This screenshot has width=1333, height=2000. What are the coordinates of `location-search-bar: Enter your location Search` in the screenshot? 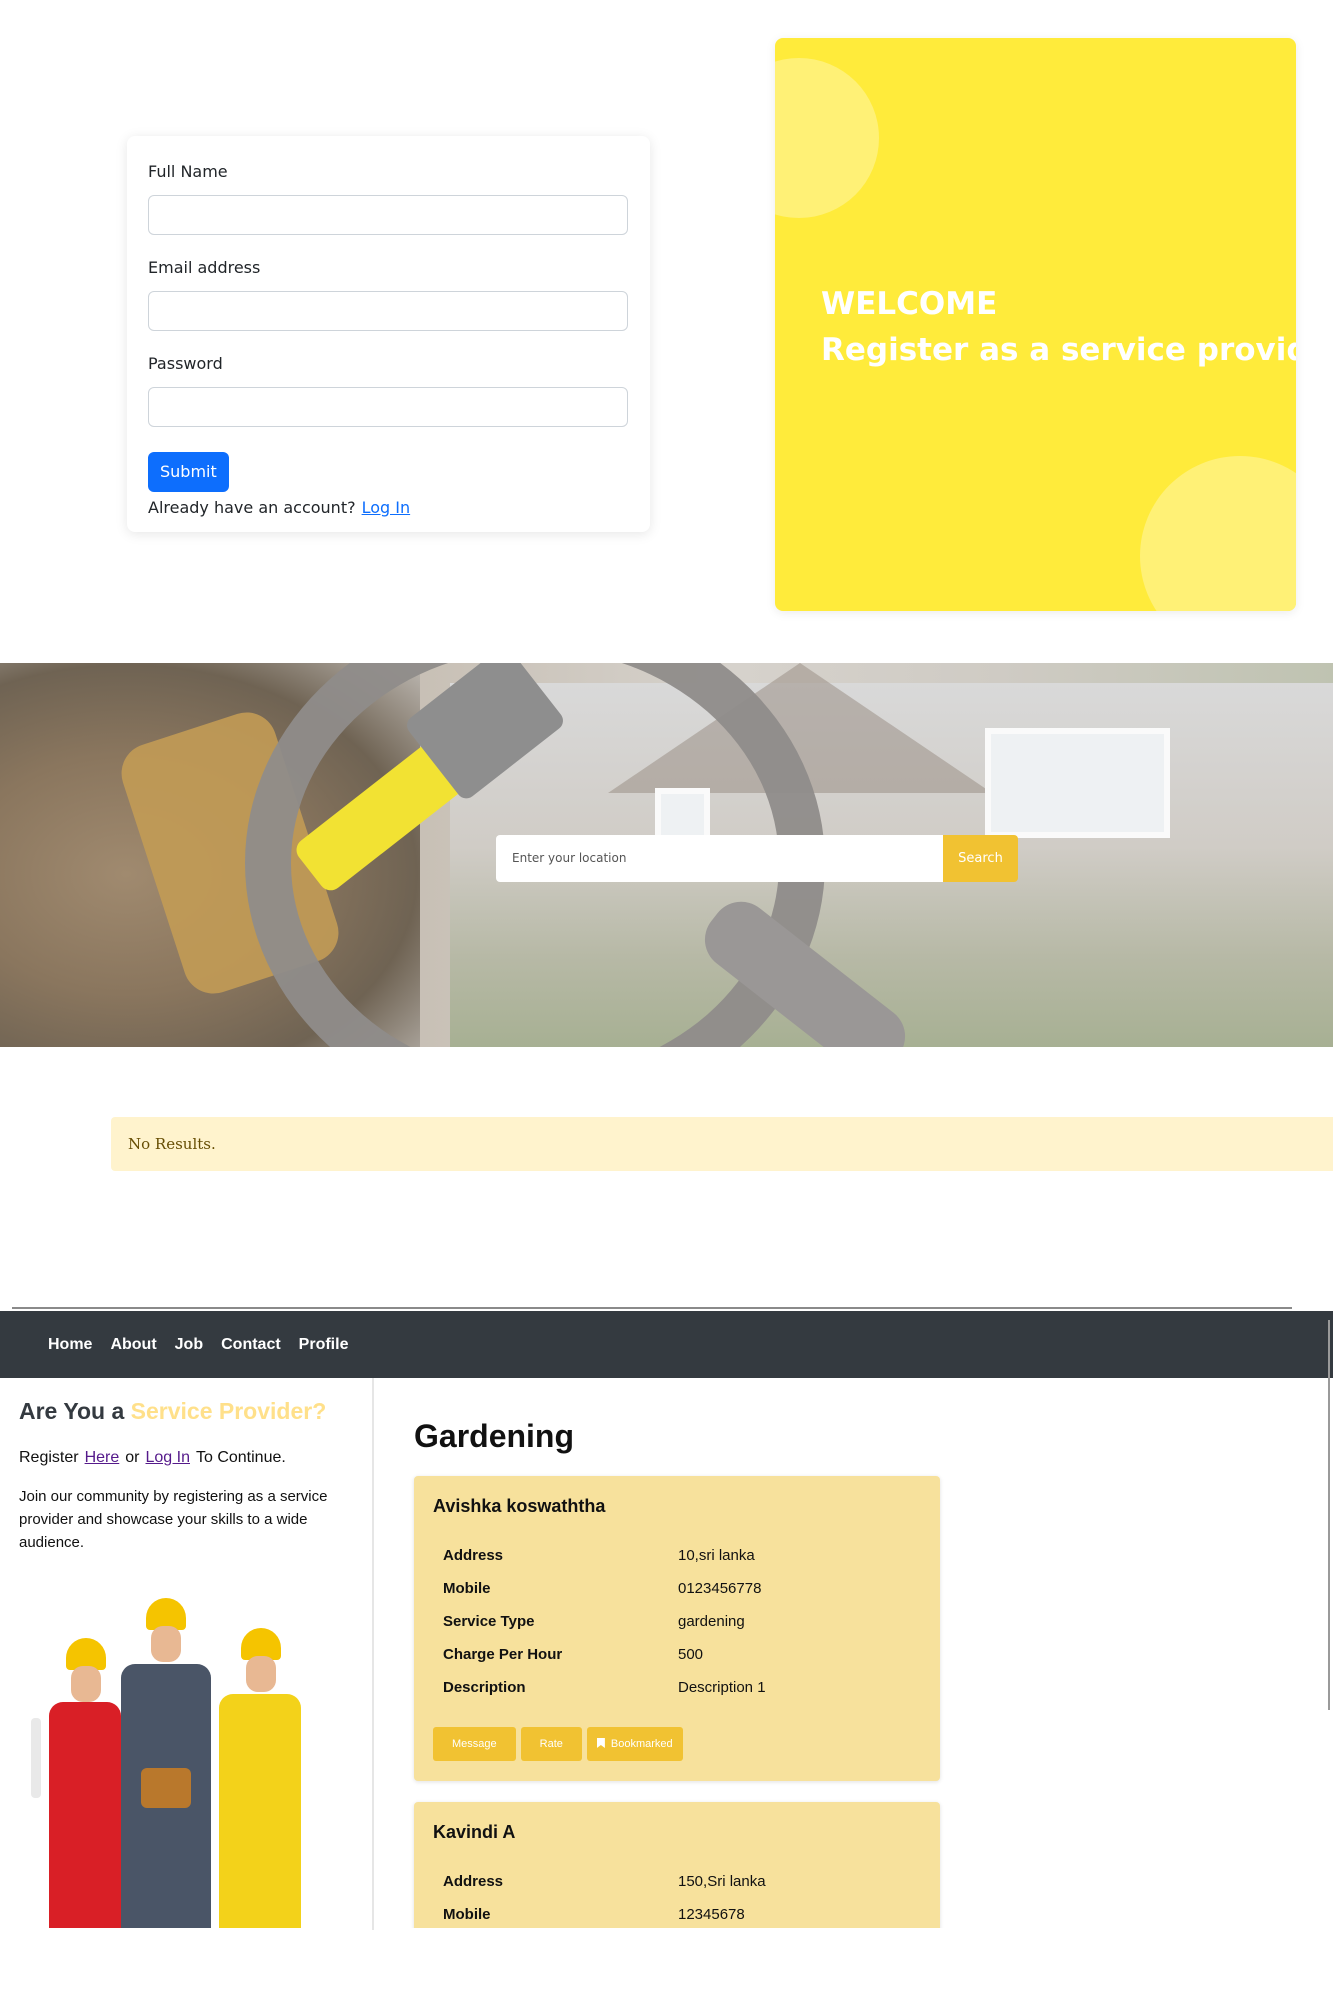 It's located at (757, 858).